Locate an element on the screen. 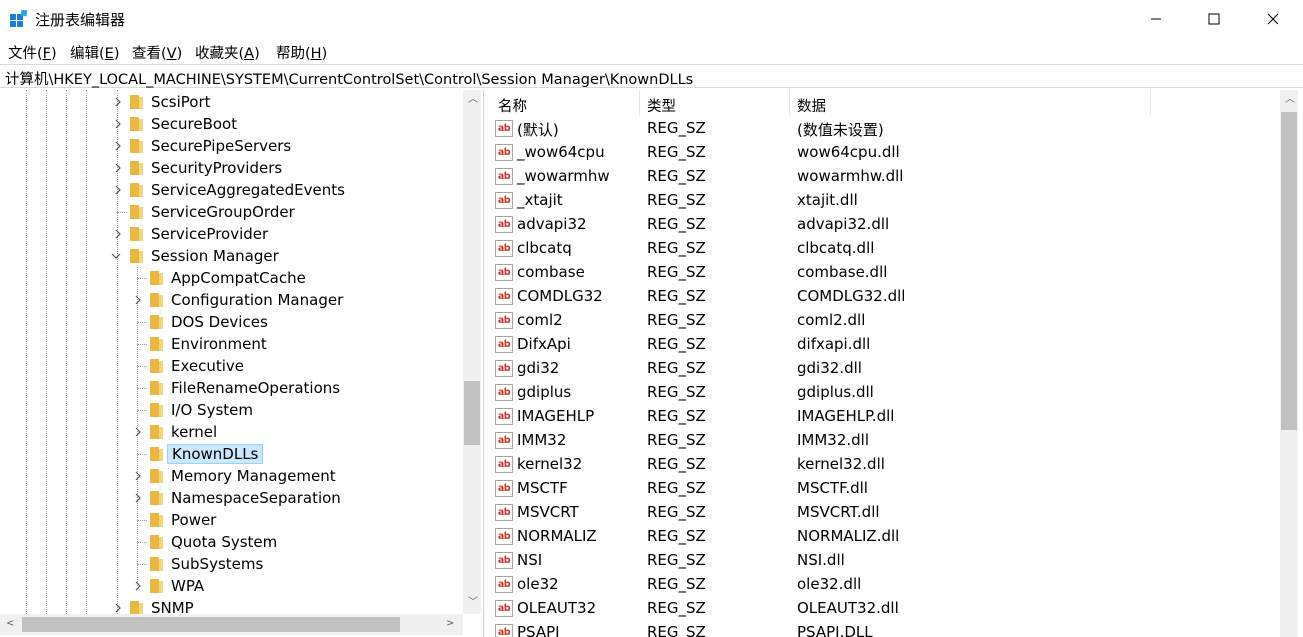  tree-node: NamespaceSeparation is located at coordinates (230, 498).